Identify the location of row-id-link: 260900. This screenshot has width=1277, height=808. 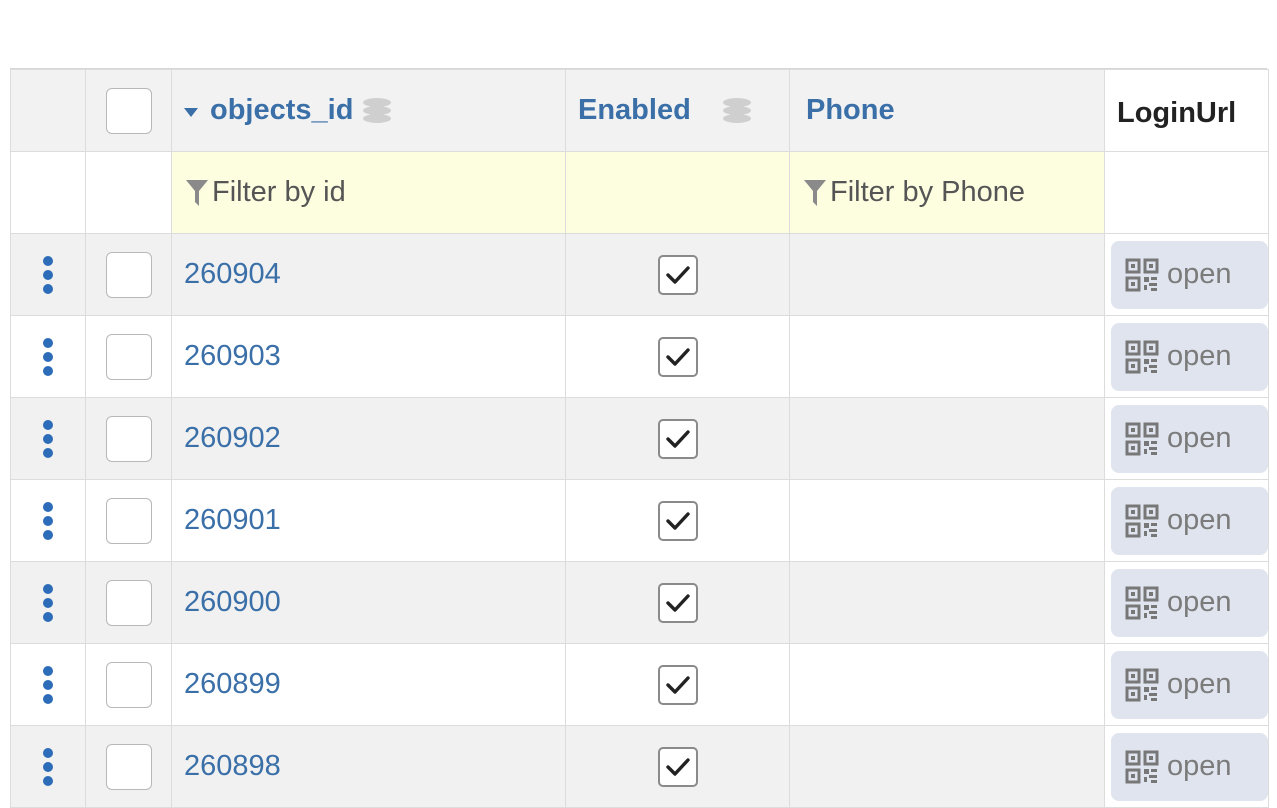
(226, 602).